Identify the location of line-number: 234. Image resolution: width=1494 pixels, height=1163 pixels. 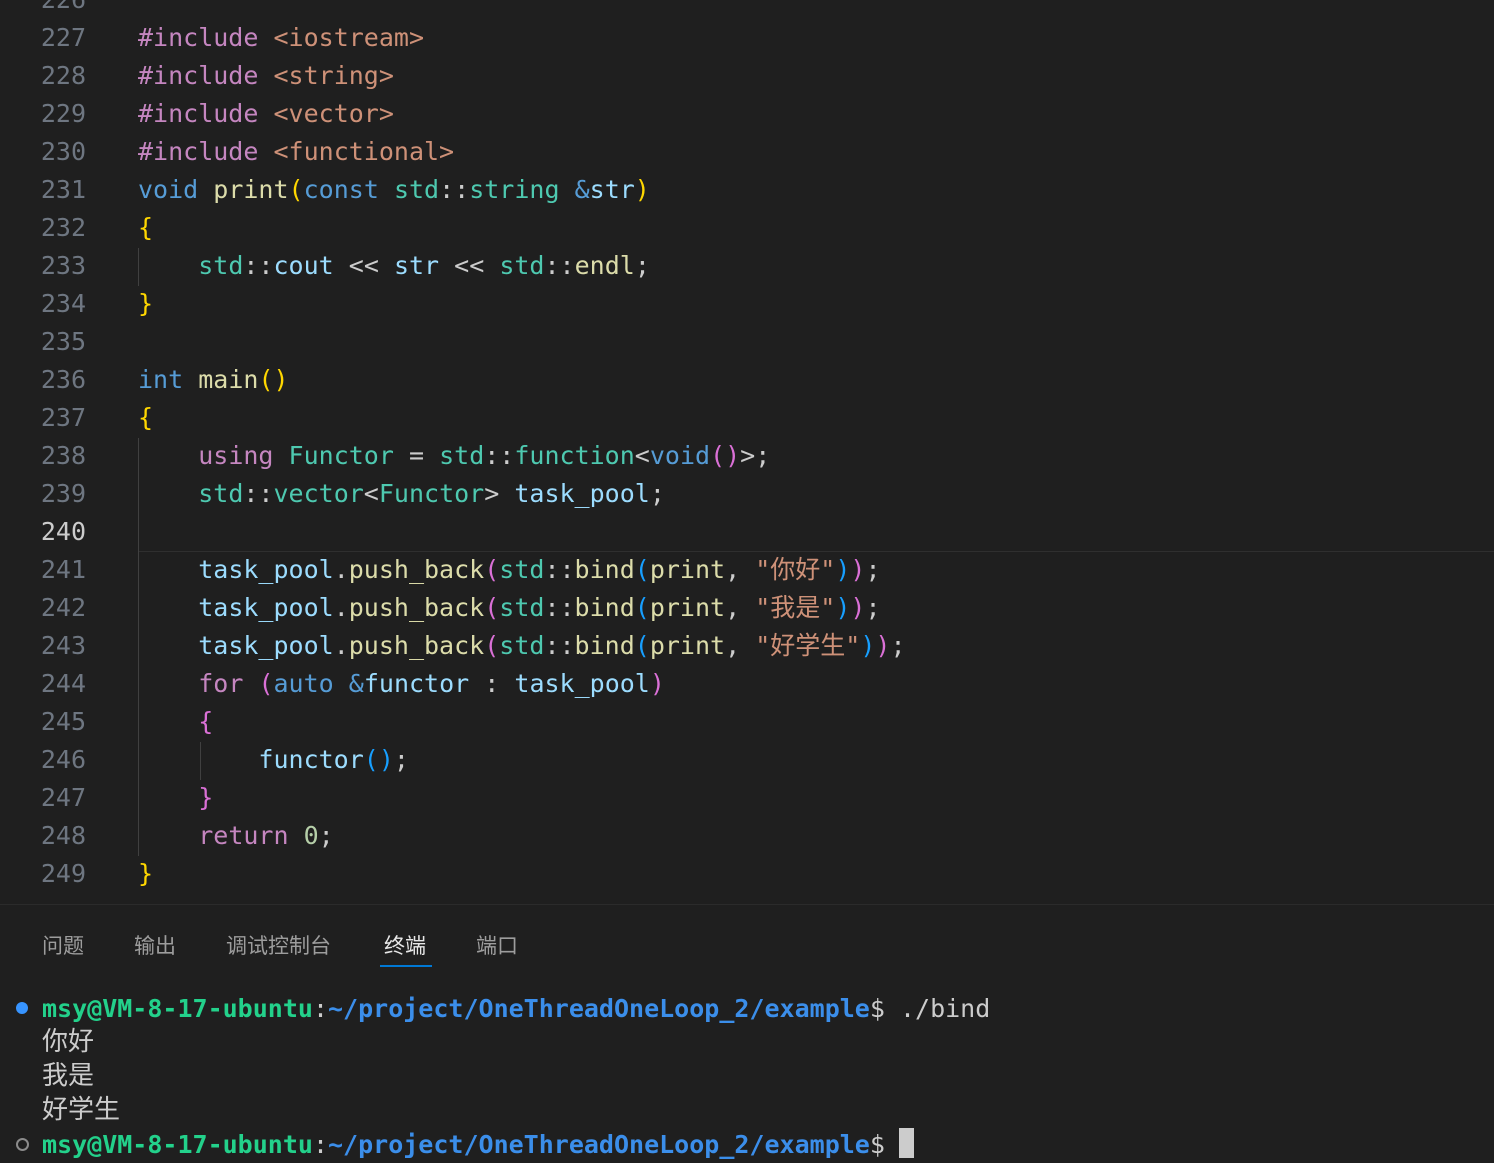
(43, 304).